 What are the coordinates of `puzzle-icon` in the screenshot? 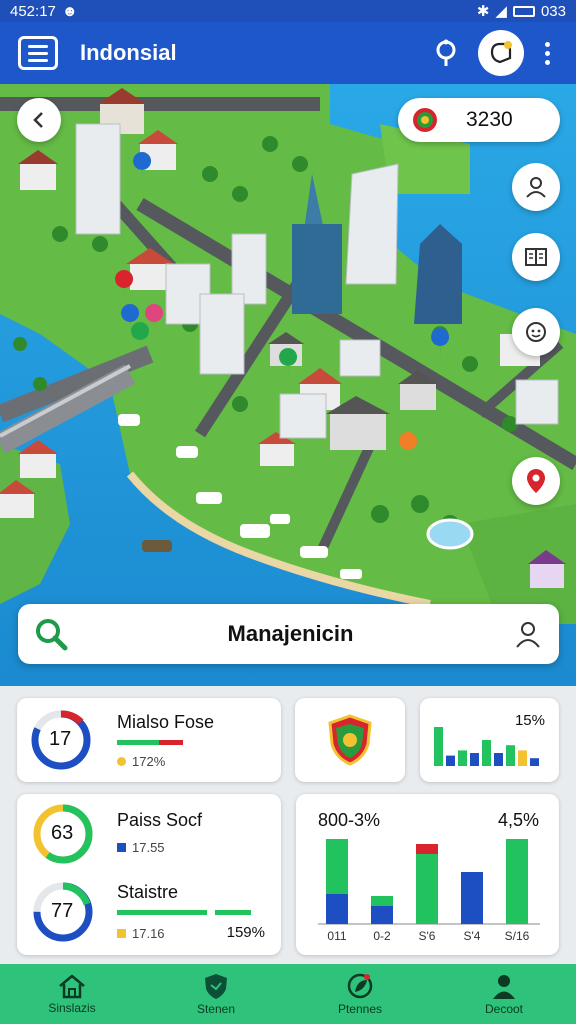 It's located at (501, 52).